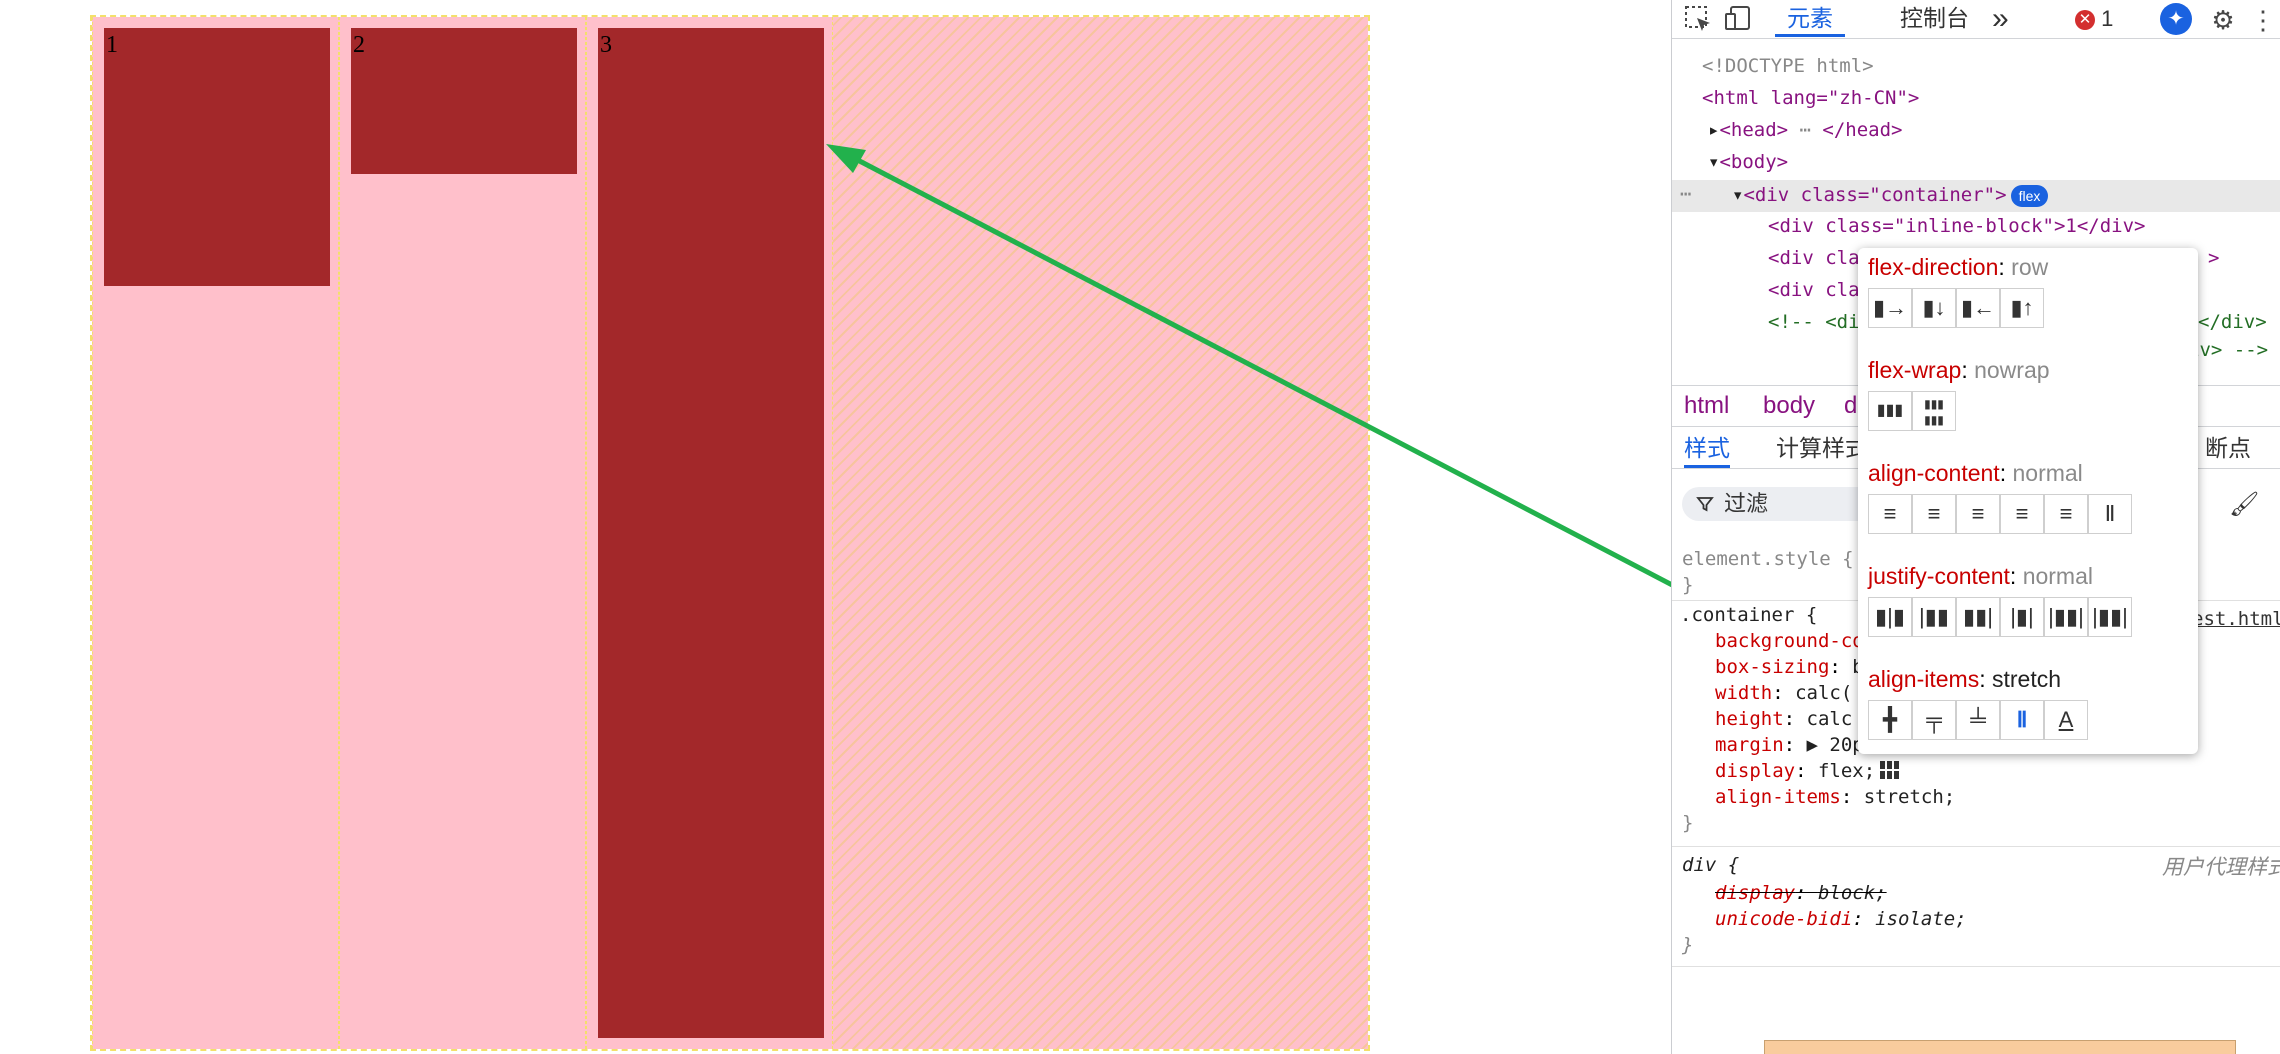 Image resolution: width=2280 pixels, height=1054 pixels. I want to click on justify-content-space-evenly-icon: |▮▮|, so click(2110, 617).